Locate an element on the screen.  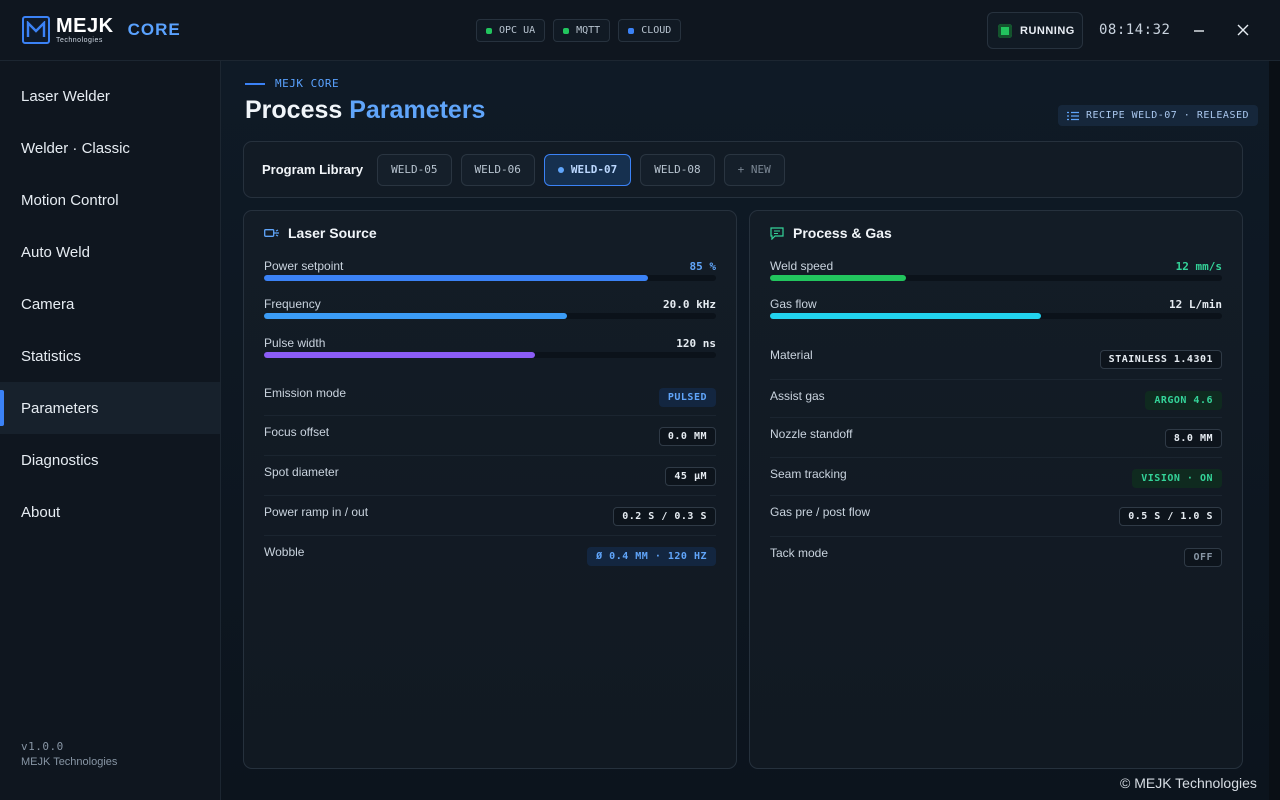
program-tab-weld-05: WELD-05 is located at coordinates (414, 169).